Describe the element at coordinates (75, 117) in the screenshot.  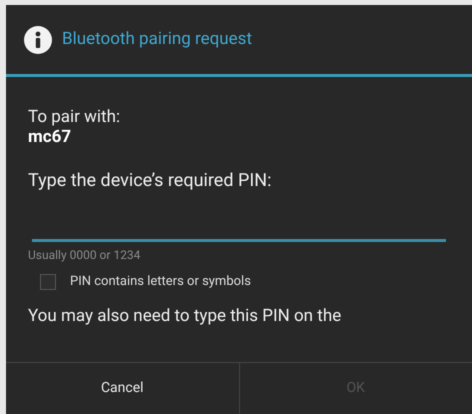
I see `pair-label: To pair with:` at that location.